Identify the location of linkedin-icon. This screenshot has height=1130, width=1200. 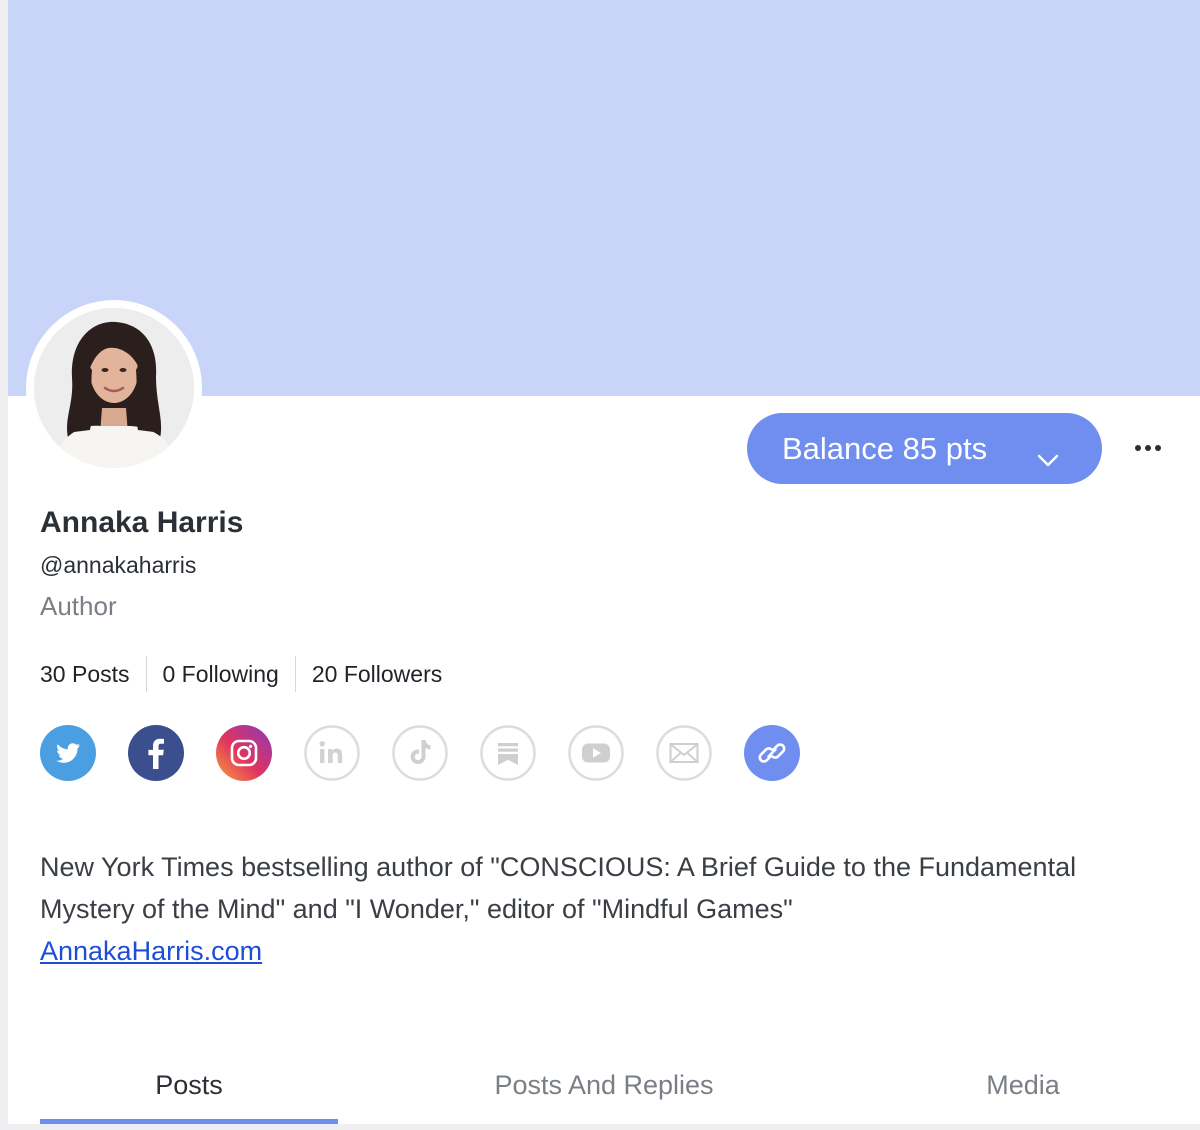
(332, 753).